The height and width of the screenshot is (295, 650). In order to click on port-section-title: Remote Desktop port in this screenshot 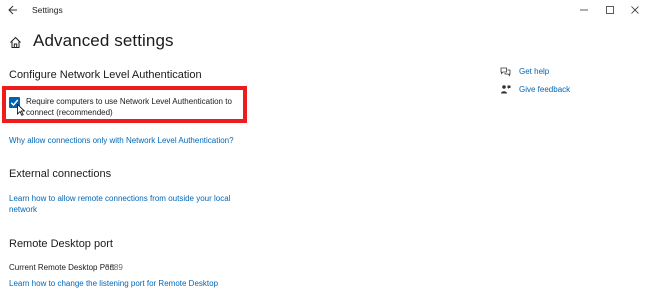, I will do `click(61, 244)`.